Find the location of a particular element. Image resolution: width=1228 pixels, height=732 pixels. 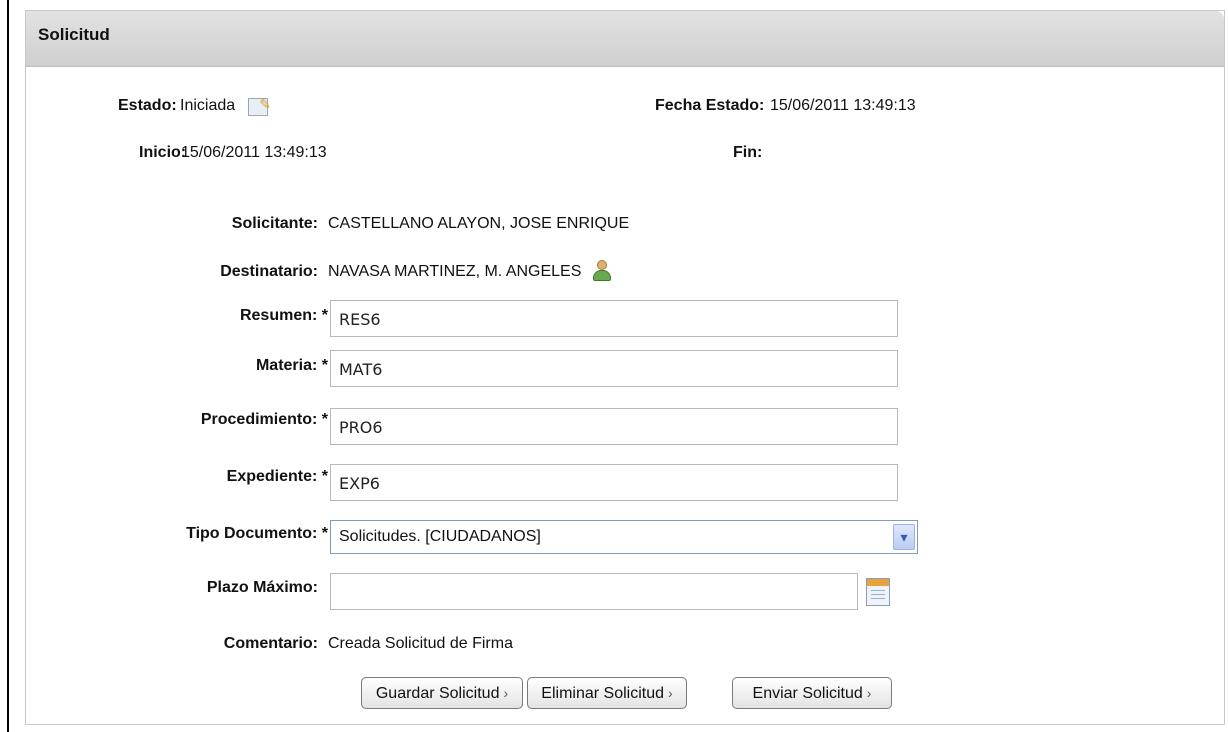

guardar-solicitud-button: Guardar Solicitud › is located at coordinates (442, 693).